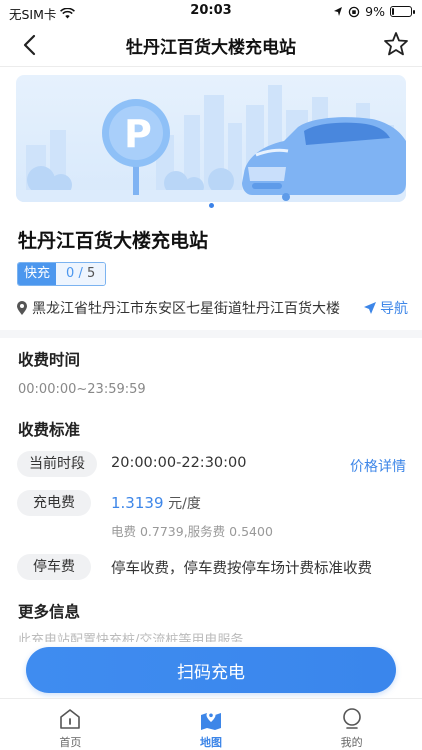  Describe the element at coordinates (394, 309) in the screenshot. I see `navigate-label: 导航` at that location.